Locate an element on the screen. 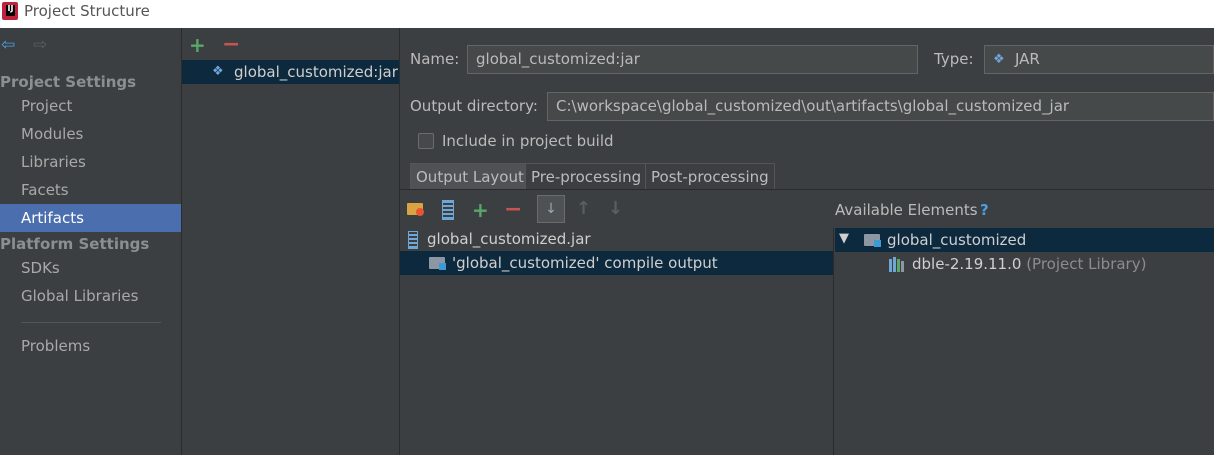  sidebar-item-artifacts: Artifacts is located at coordinates (90, 218).